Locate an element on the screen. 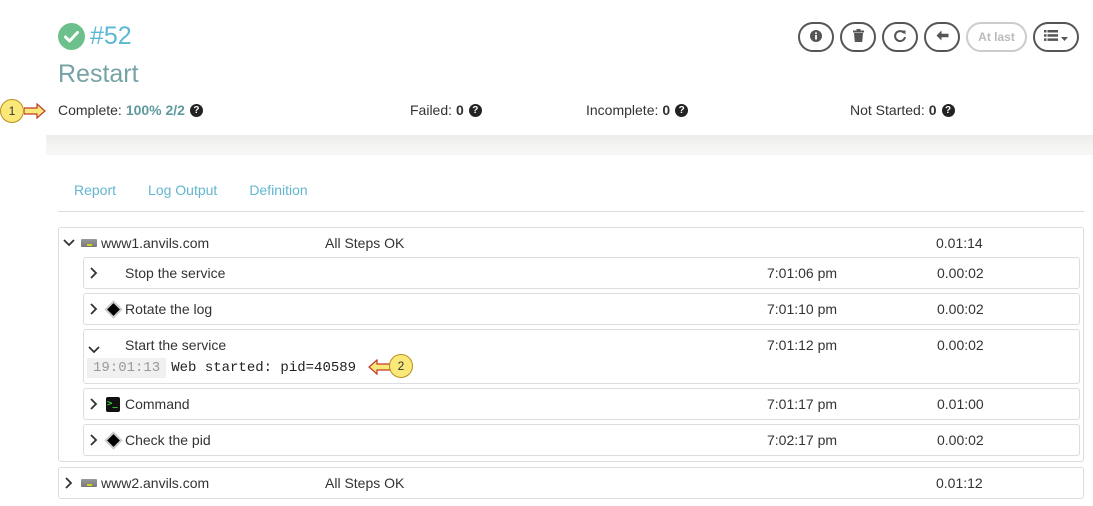 This screenshot has width=1093, height=506. job-name: Restart is located at coordinates (98, 74).